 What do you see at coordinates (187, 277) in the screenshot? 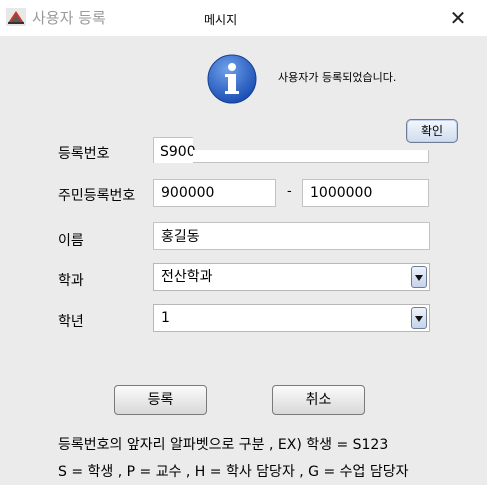
I see `dept-select-value: 전산학과` at bounding box center [187, 277].